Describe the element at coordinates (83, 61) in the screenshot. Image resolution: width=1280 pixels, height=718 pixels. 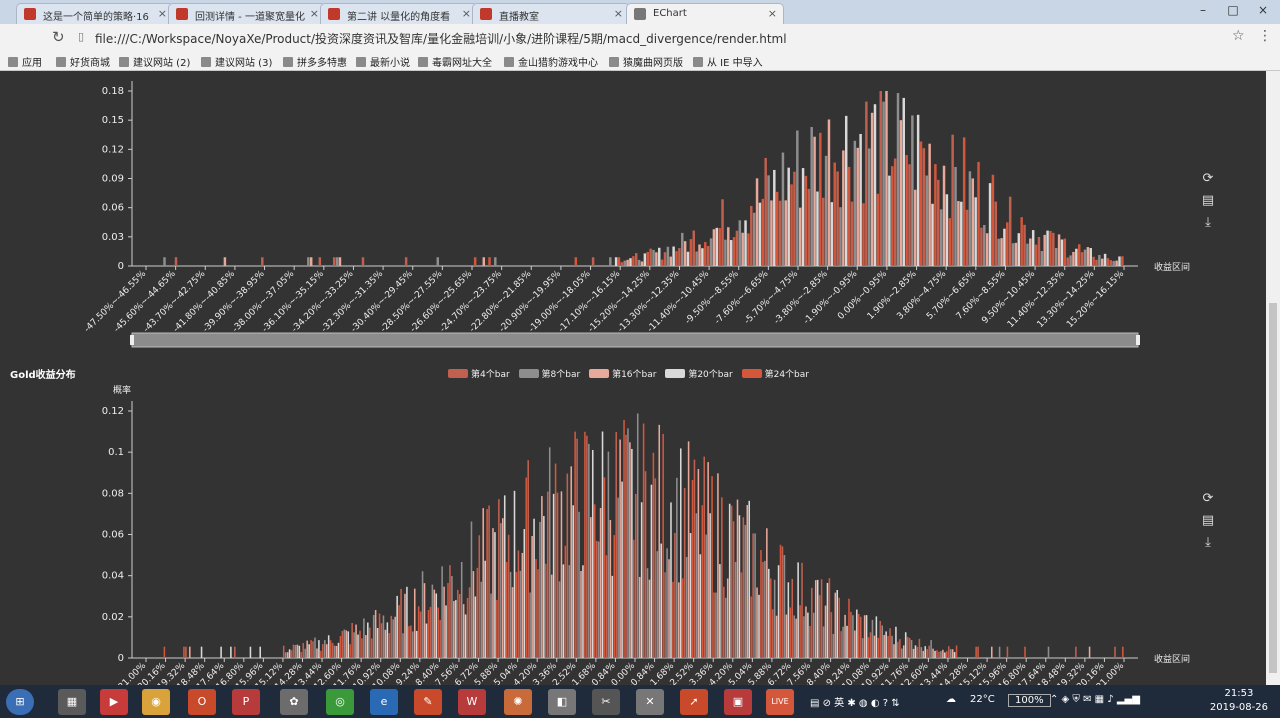
I see `bookmark-item: 好货商城` at that location.